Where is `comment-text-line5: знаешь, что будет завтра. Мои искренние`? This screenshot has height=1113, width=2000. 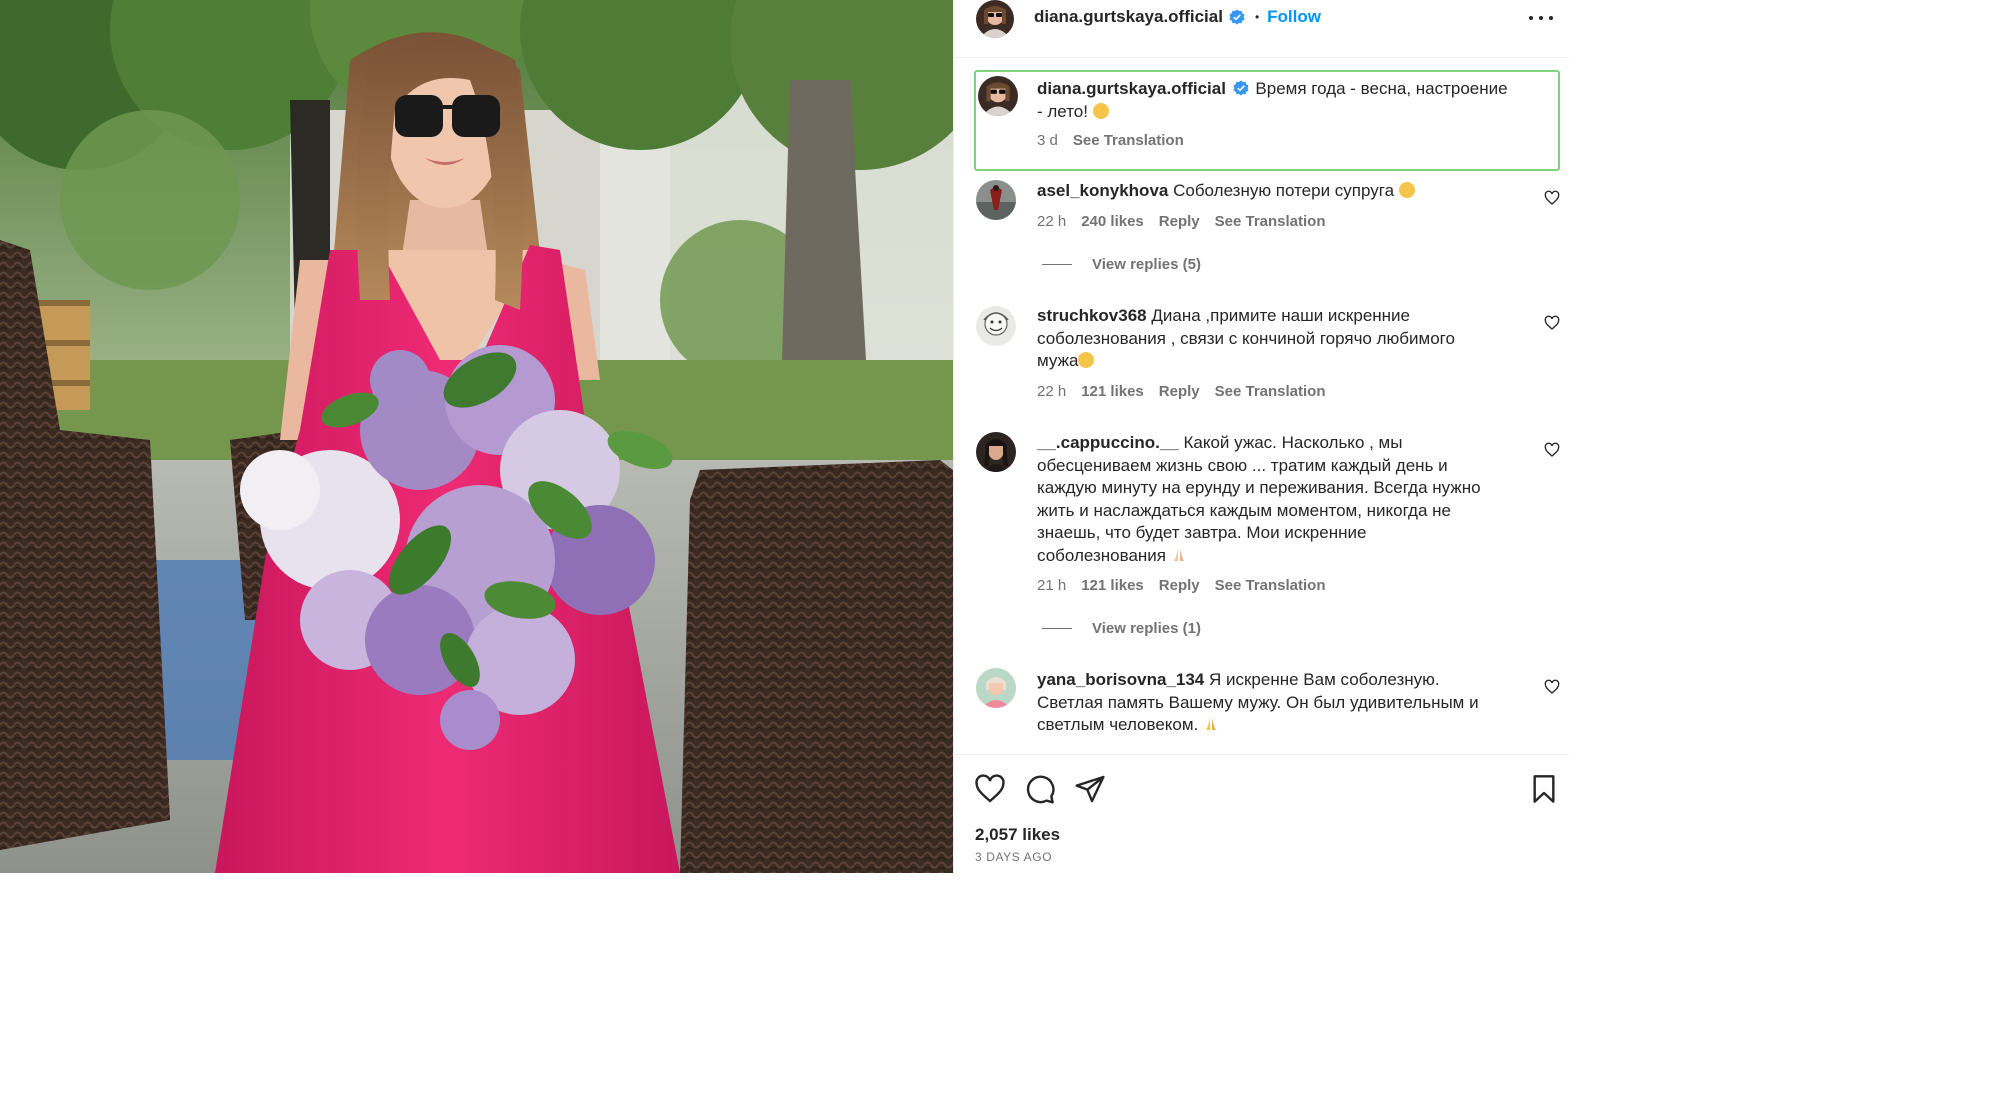
comment-text-line5: знаешь, что будет завтра. Мои искренние is located at coordinates (1202, 532).